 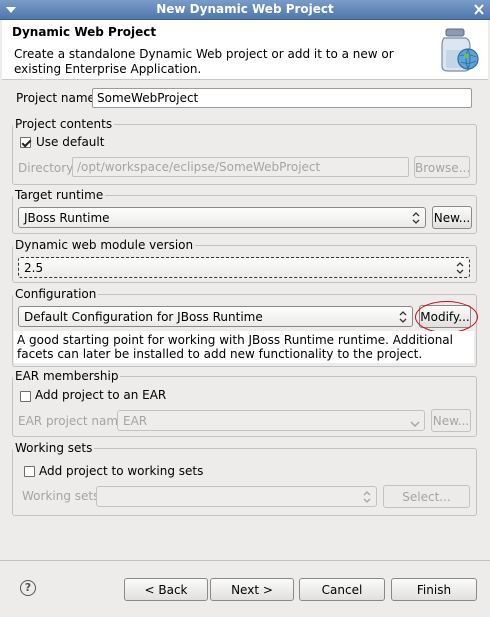 I want to click on add-to-working-sets-label: Add project to working sets, so click(x=121, y=471).